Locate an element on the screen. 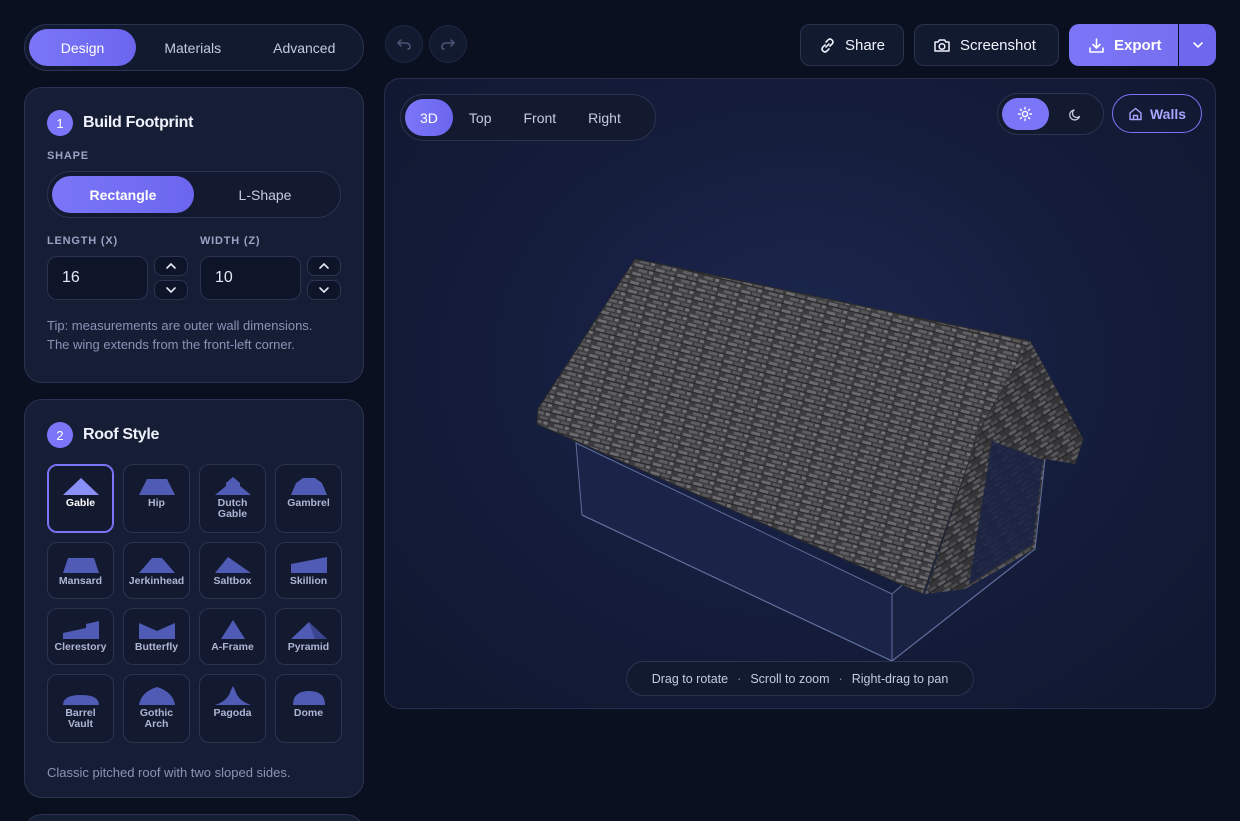 This screenshot has width=1240, height=821. roof-a-frame-button: A-Frame is located at coordinates (232, 636).